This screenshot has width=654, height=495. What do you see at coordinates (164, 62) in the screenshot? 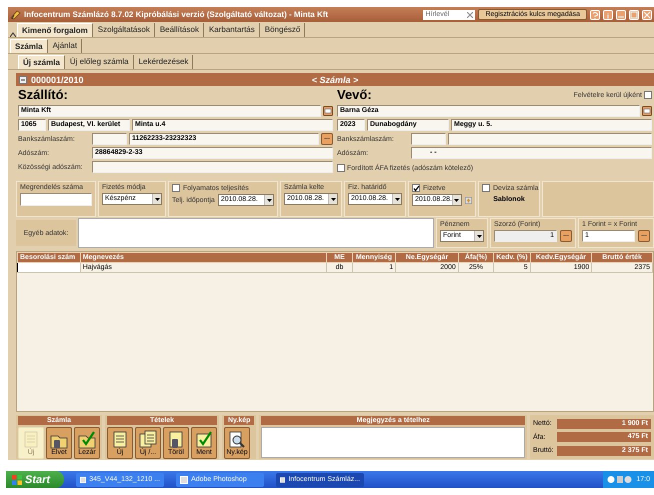
I see `tab: Lekérdezések` at bounding box center [164, 62].